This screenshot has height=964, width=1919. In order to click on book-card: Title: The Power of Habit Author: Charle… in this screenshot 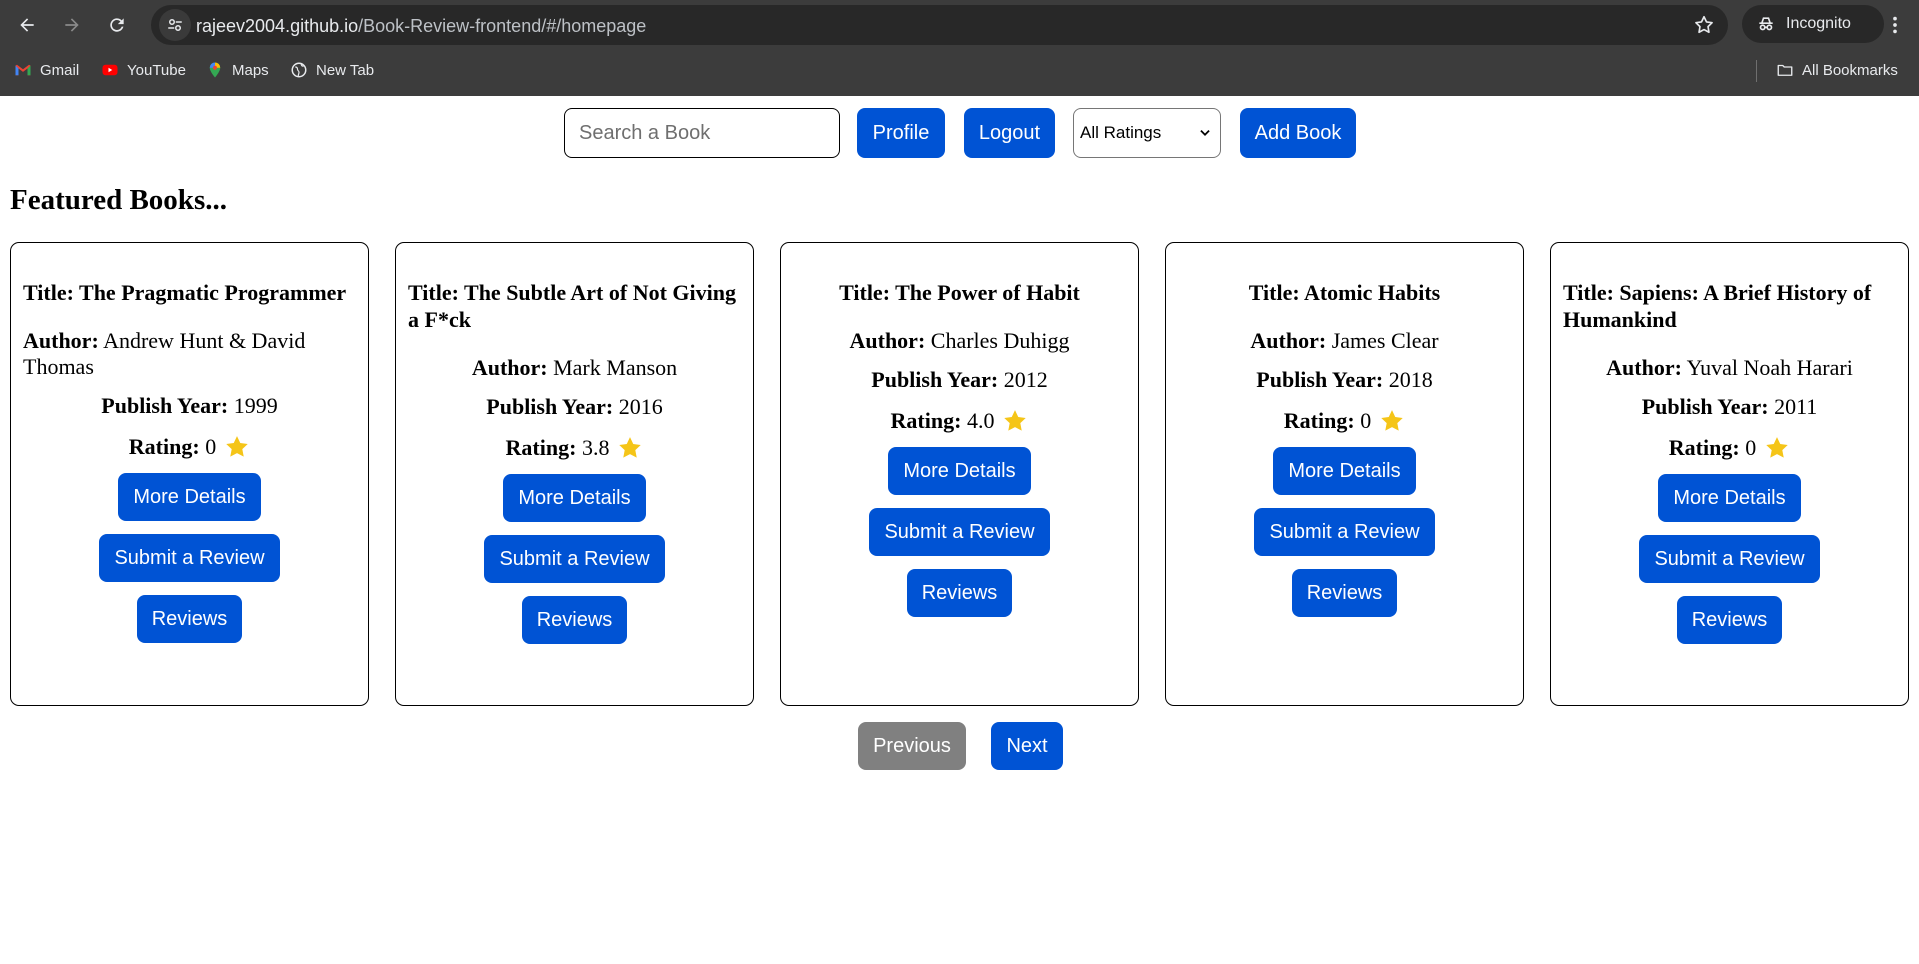, I will do `click(959, 474)`.